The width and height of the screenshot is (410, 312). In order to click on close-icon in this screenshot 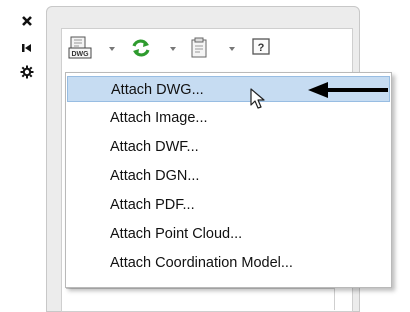, I will do `click(27, 21)`.